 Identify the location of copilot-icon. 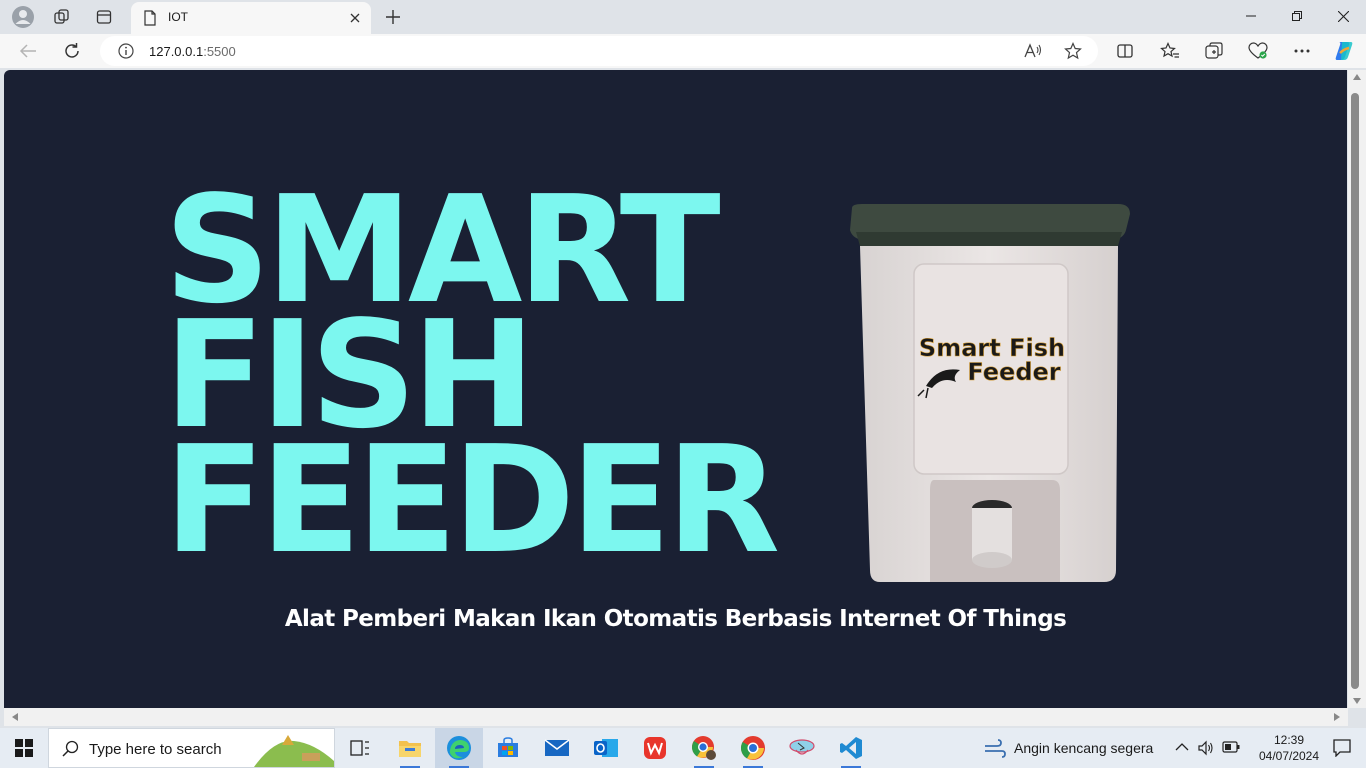
(1344, 51).